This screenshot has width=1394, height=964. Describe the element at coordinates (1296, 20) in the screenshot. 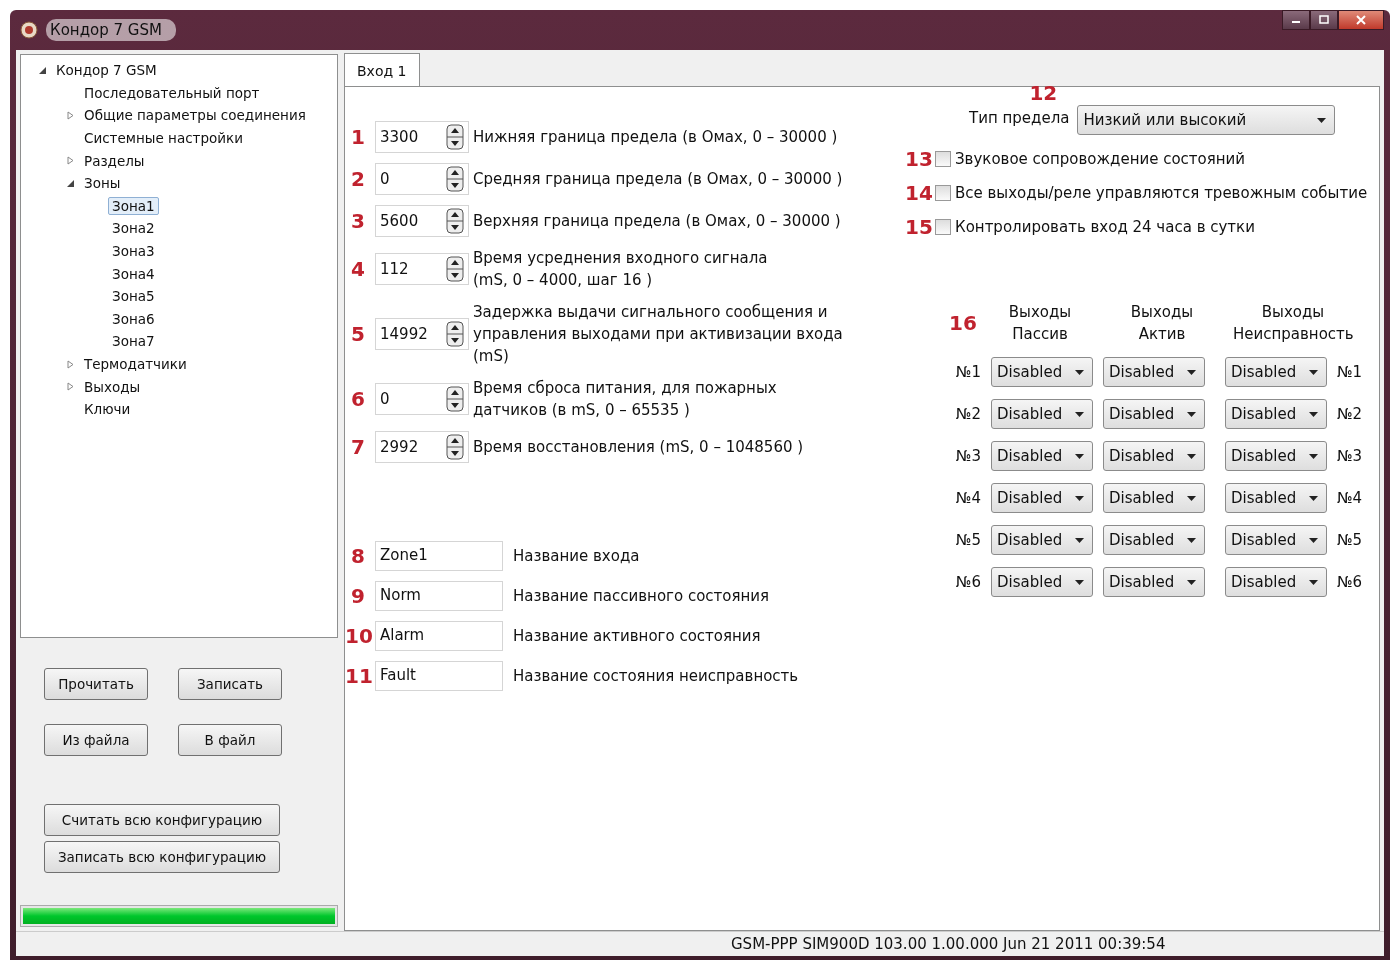

I see `minimize-button` at that location.